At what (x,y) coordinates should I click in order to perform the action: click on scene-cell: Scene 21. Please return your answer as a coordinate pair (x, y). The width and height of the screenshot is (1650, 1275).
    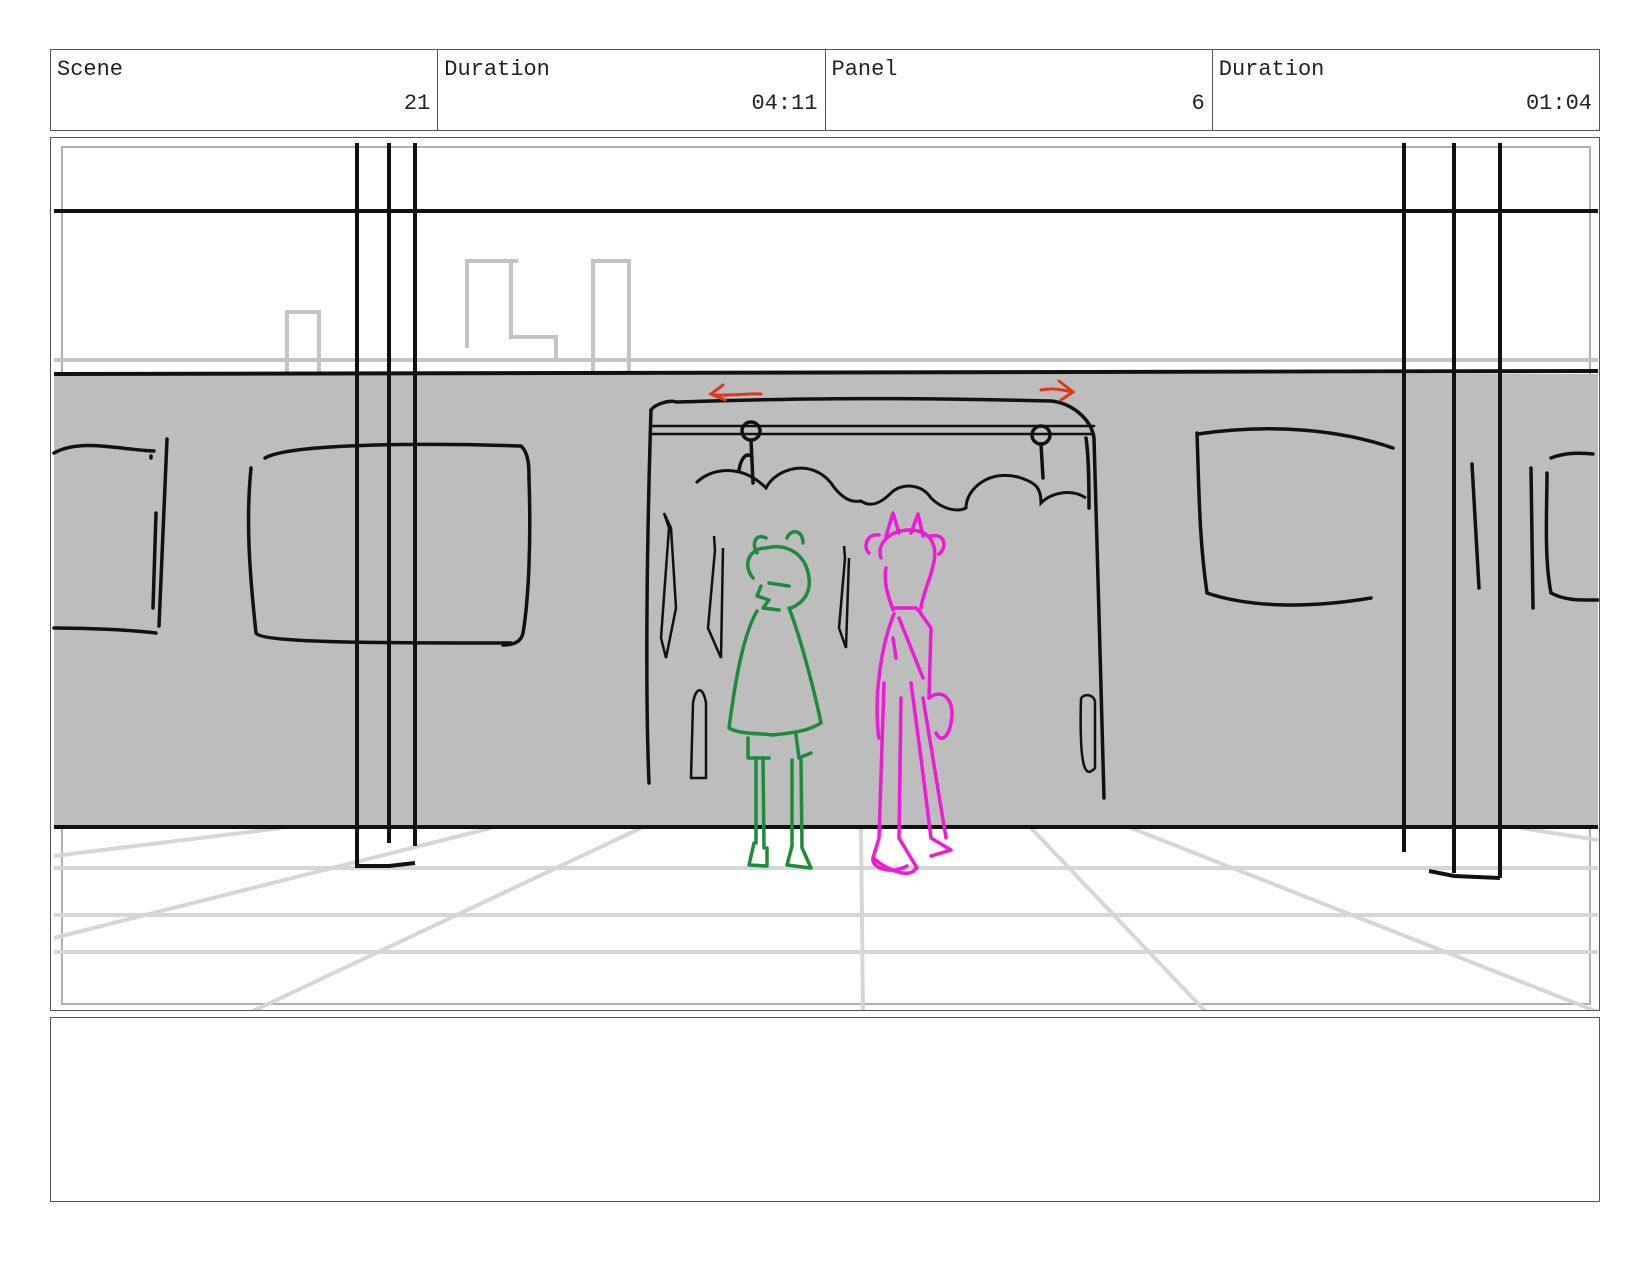
    Looking at the image, I should click on (245, 90).